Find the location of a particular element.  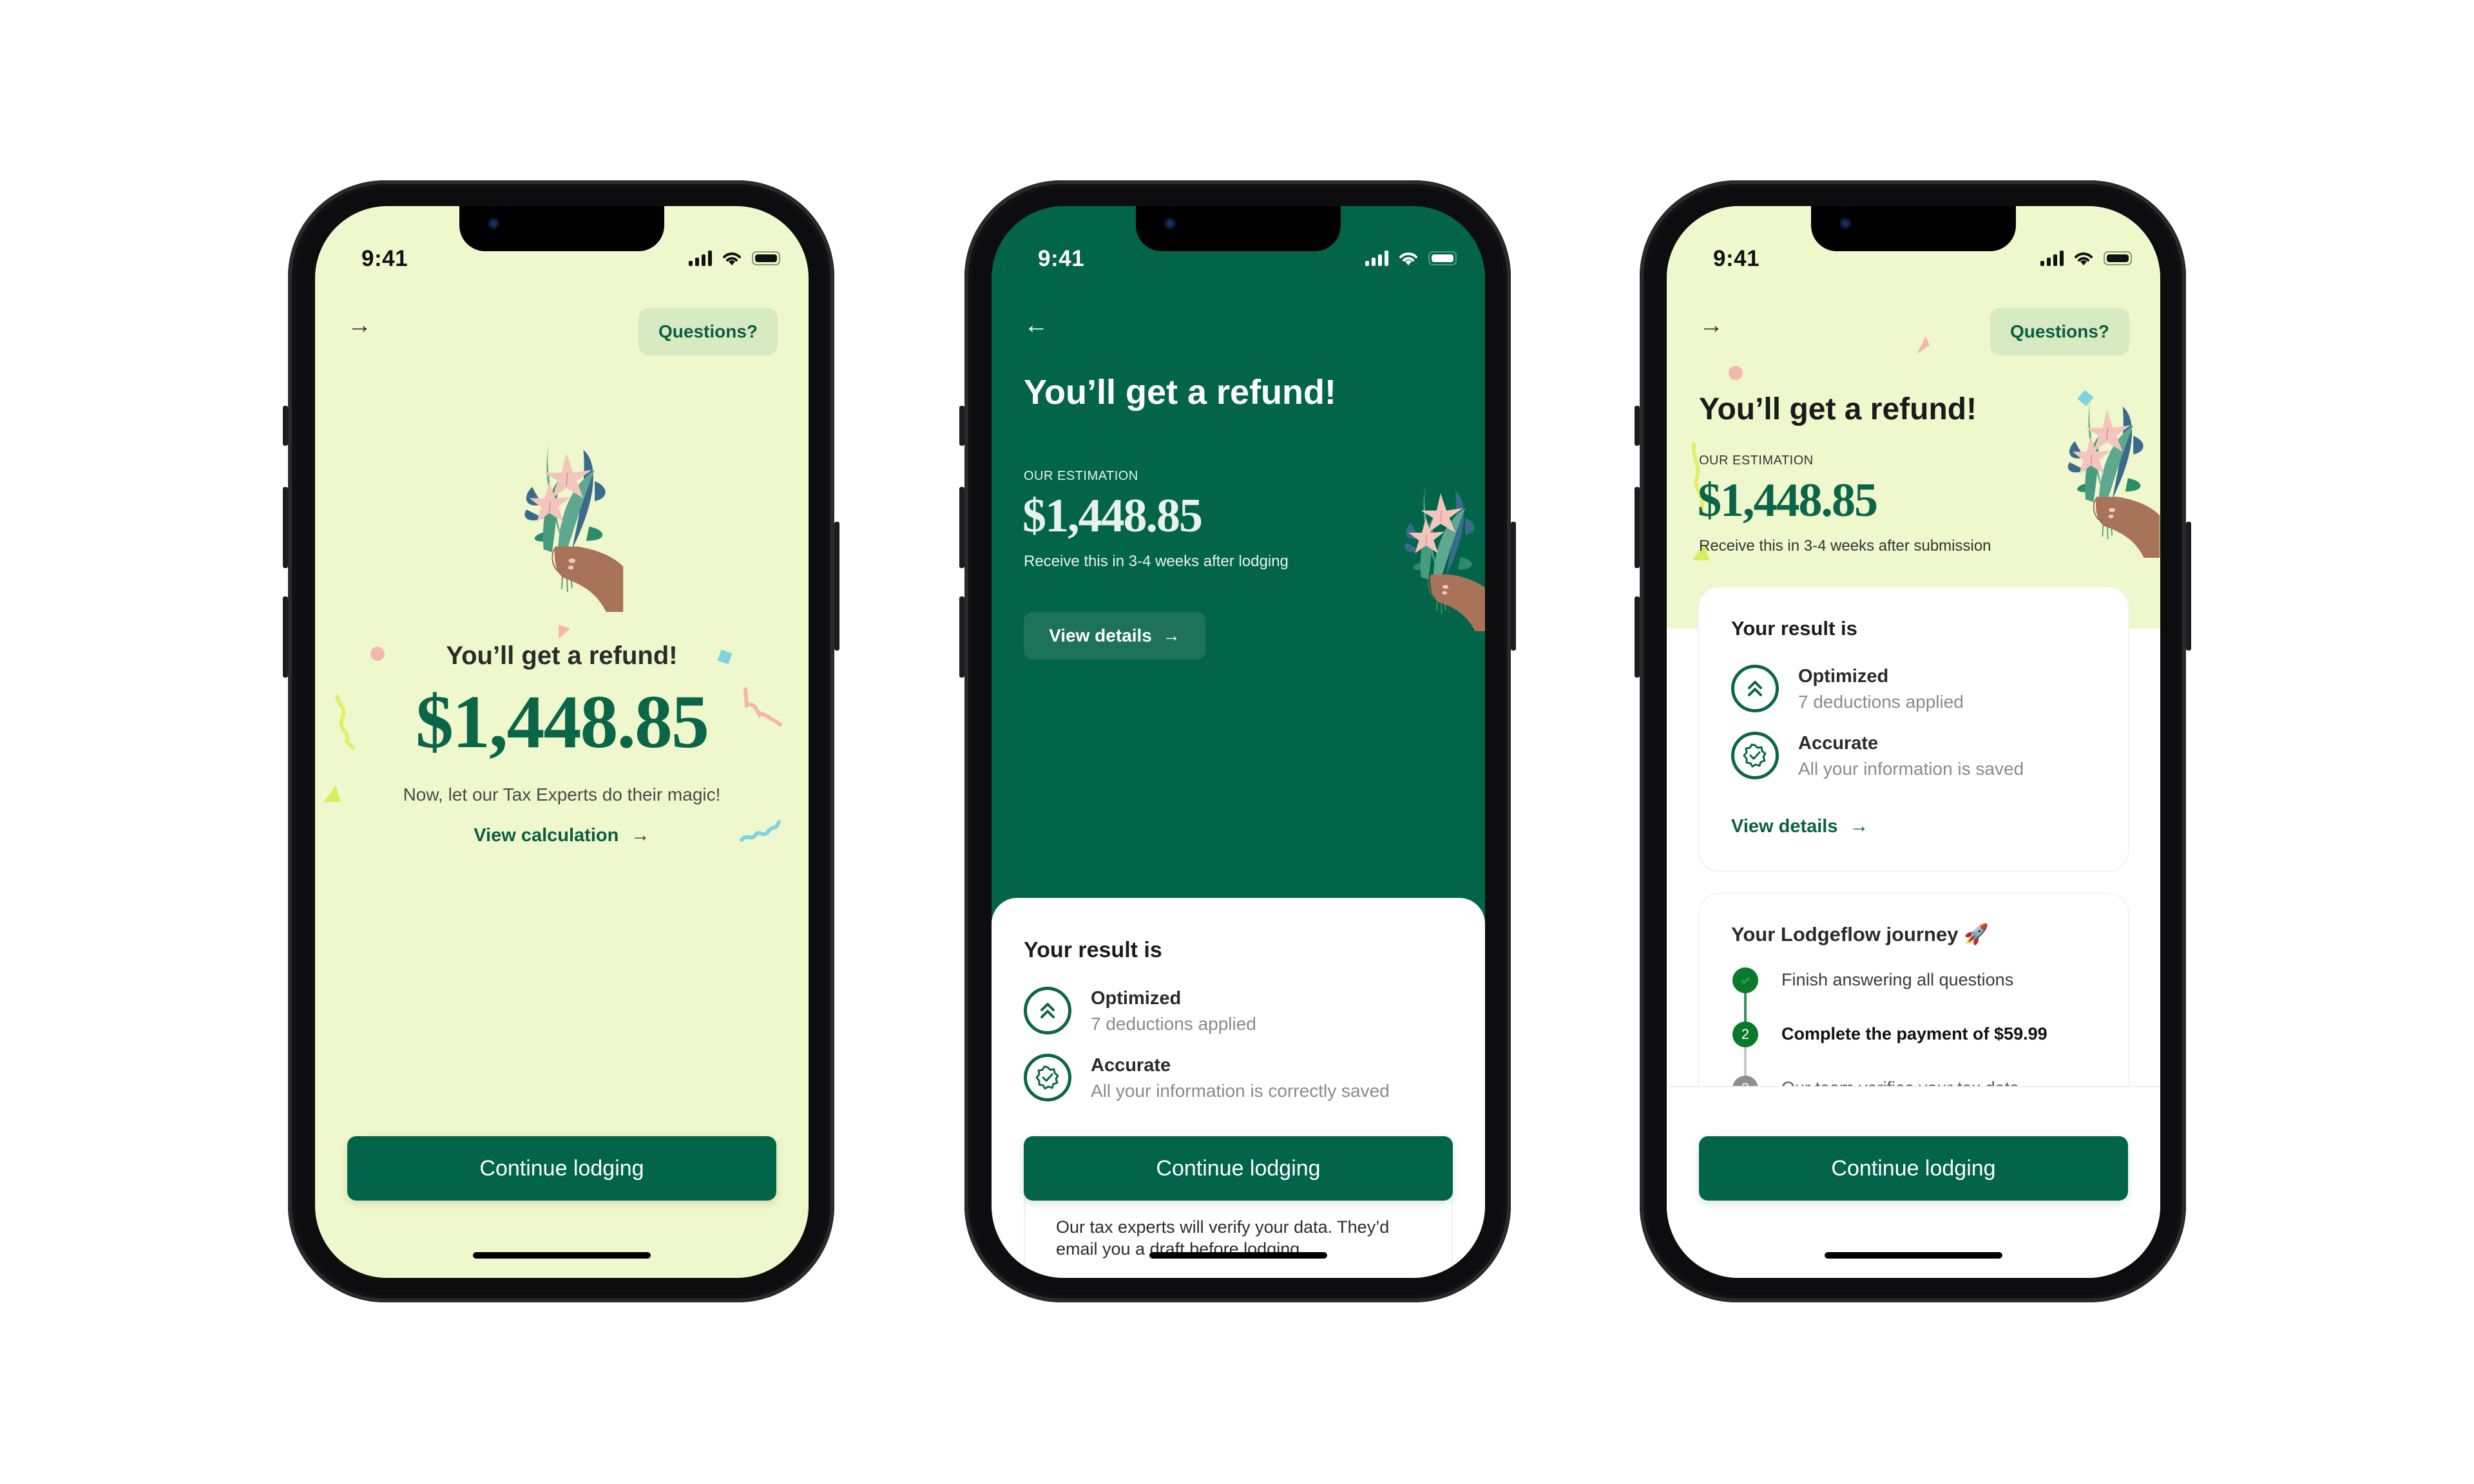

view-details-link: View details → is located at coordinates (1800, 826).